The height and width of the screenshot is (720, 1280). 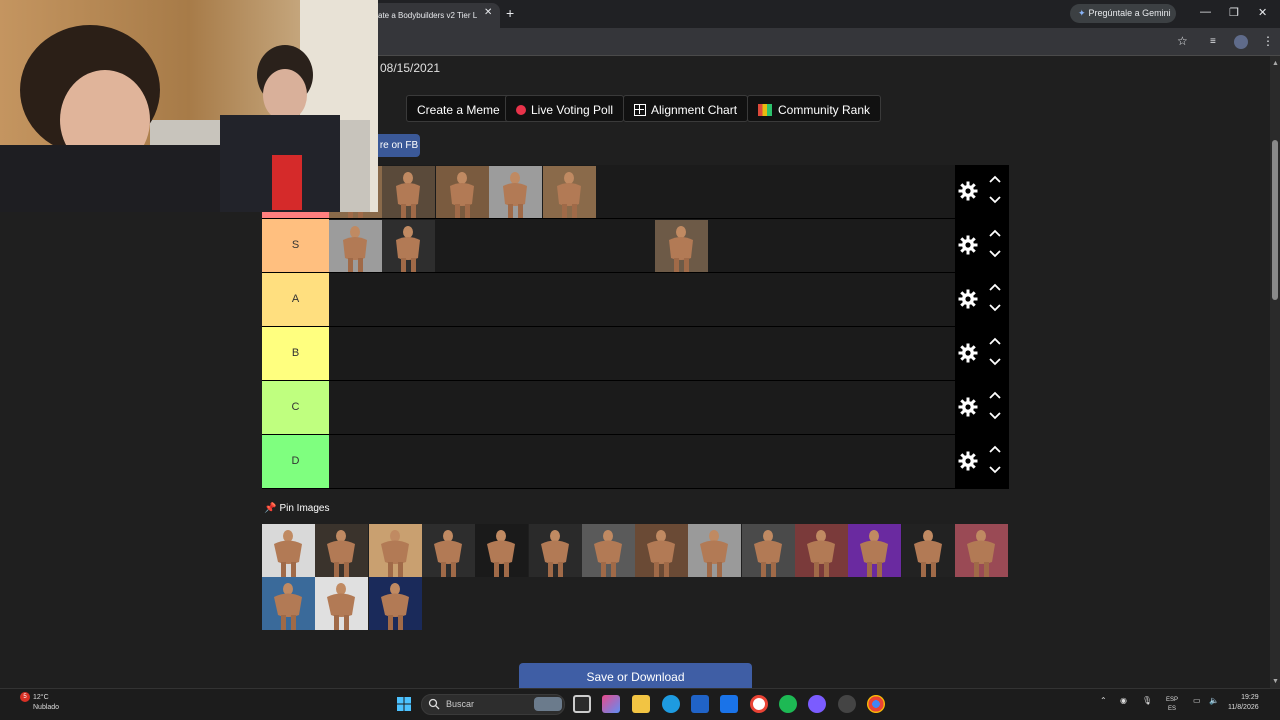 I want to click on live-voting-poll-button: Live Voting Poll, so click(x=565, y=108).